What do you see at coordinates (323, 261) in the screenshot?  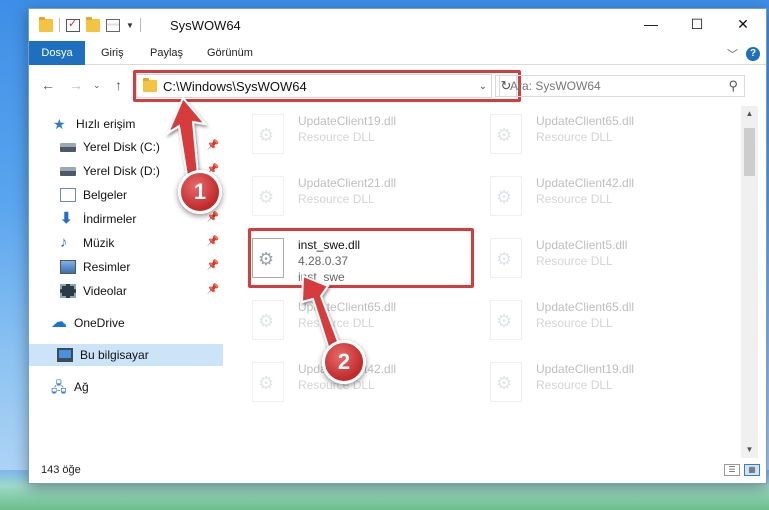 I see `file-version: 4.28.0.37` at bounding box center [323, 261].